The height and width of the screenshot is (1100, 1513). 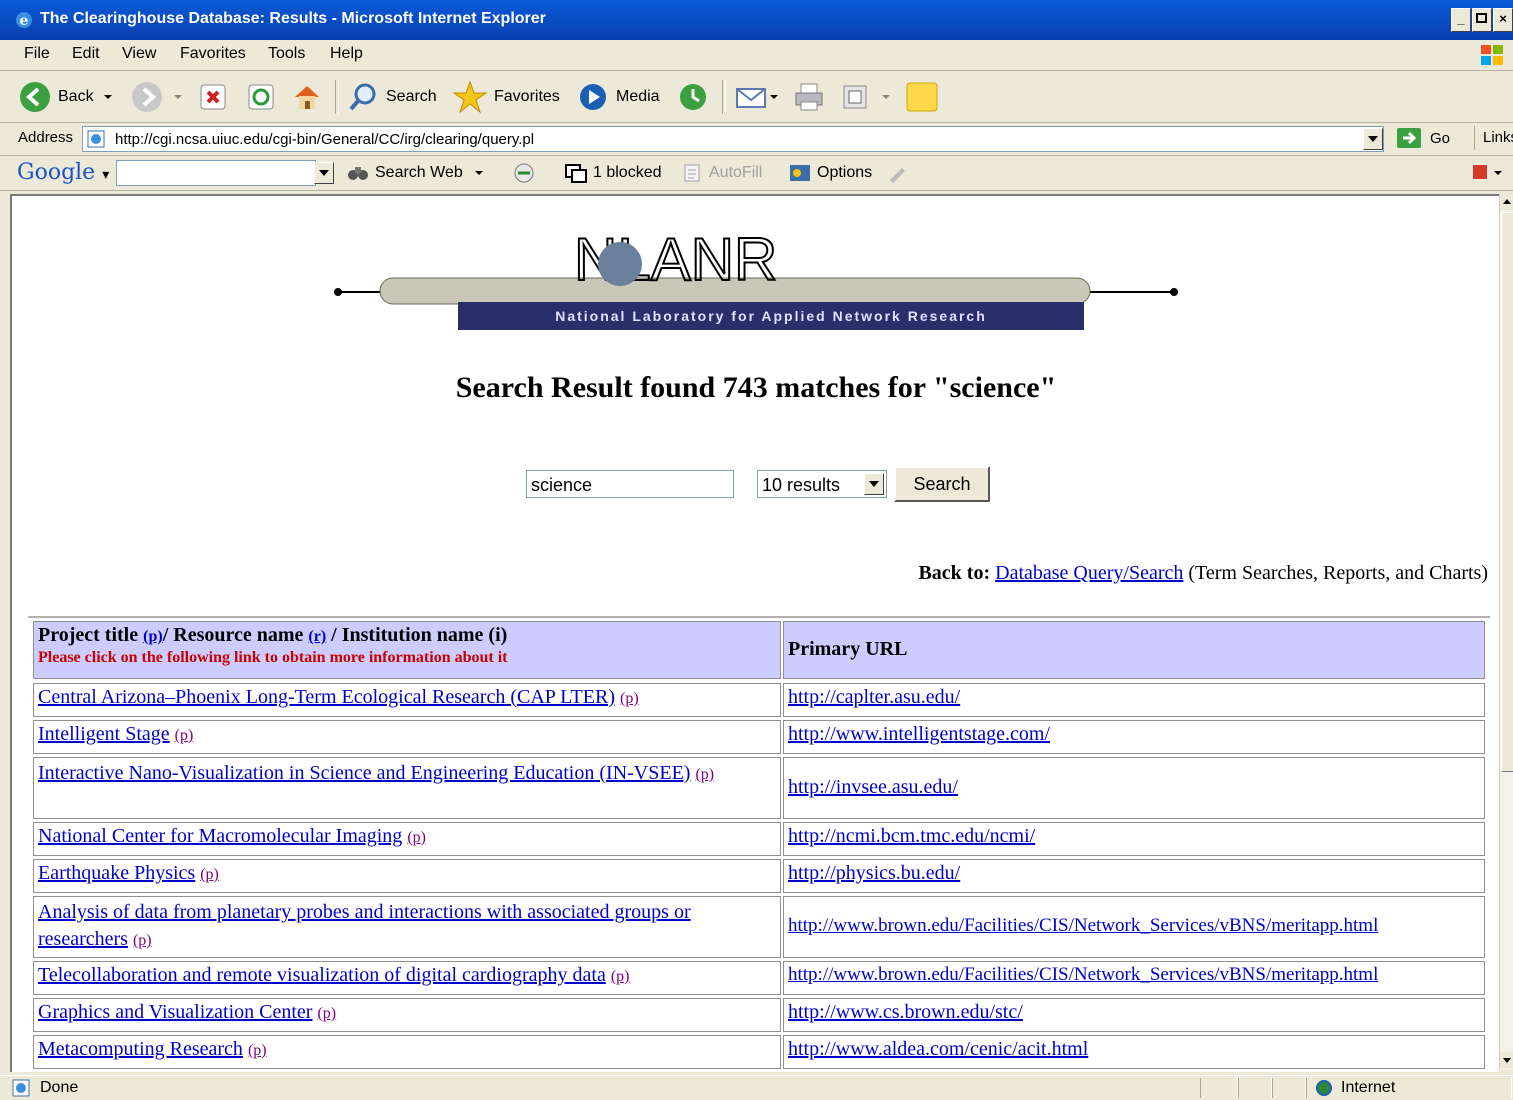 What do you see at coordinates (213, 54) in the screenshot?
I see `menu-favorites: Favorites` at bounding box center [213, 54].